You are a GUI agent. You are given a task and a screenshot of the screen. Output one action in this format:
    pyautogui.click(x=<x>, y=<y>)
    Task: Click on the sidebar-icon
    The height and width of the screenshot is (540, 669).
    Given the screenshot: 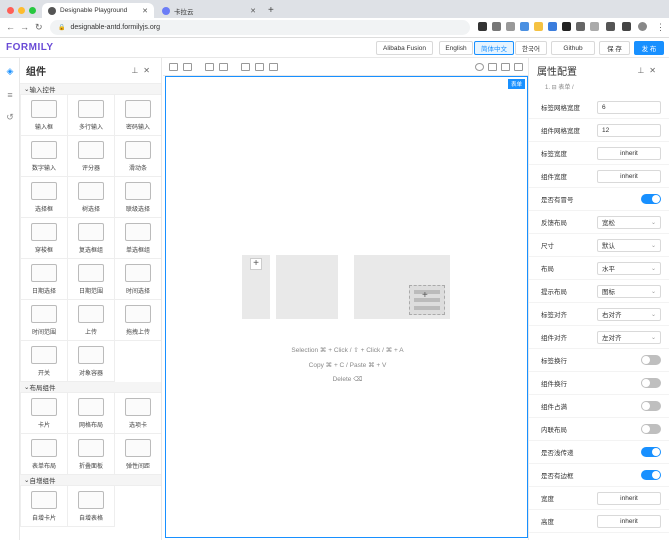 What is the action you would take?
    pyautogui.click(x=626, y=26)
    